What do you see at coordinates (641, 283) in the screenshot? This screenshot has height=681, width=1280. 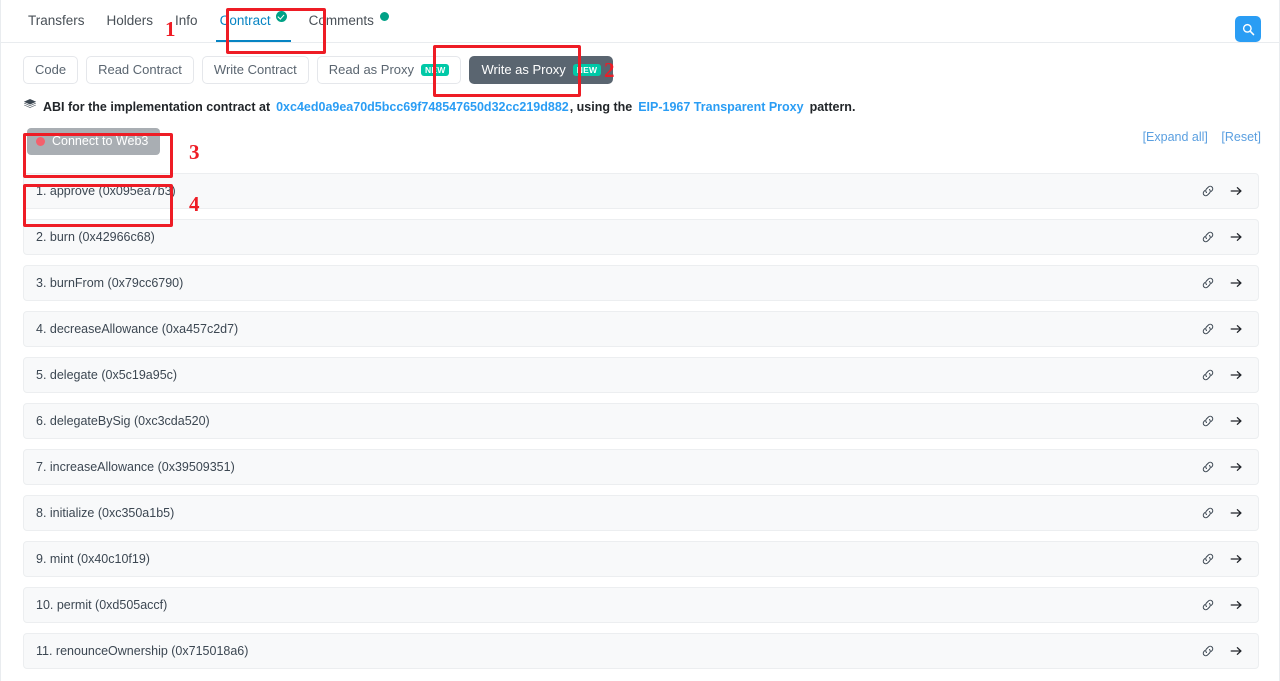 I see `table-row: 3. burnFrom (0x79cc6790)` at bounding box center [641, 283].